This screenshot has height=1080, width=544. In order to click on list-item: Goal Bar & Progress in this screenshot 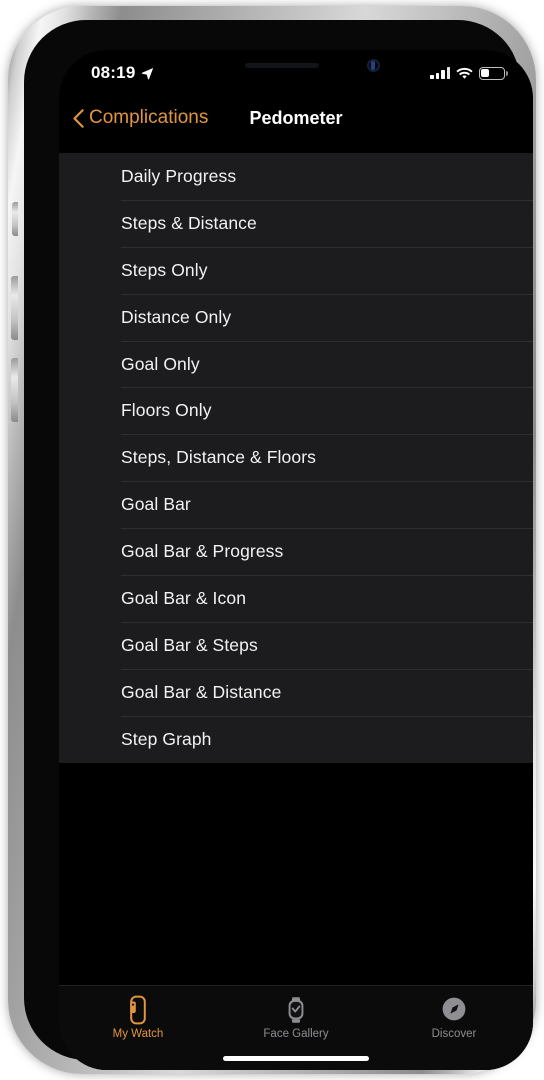, I will do `click(296, 551)`.